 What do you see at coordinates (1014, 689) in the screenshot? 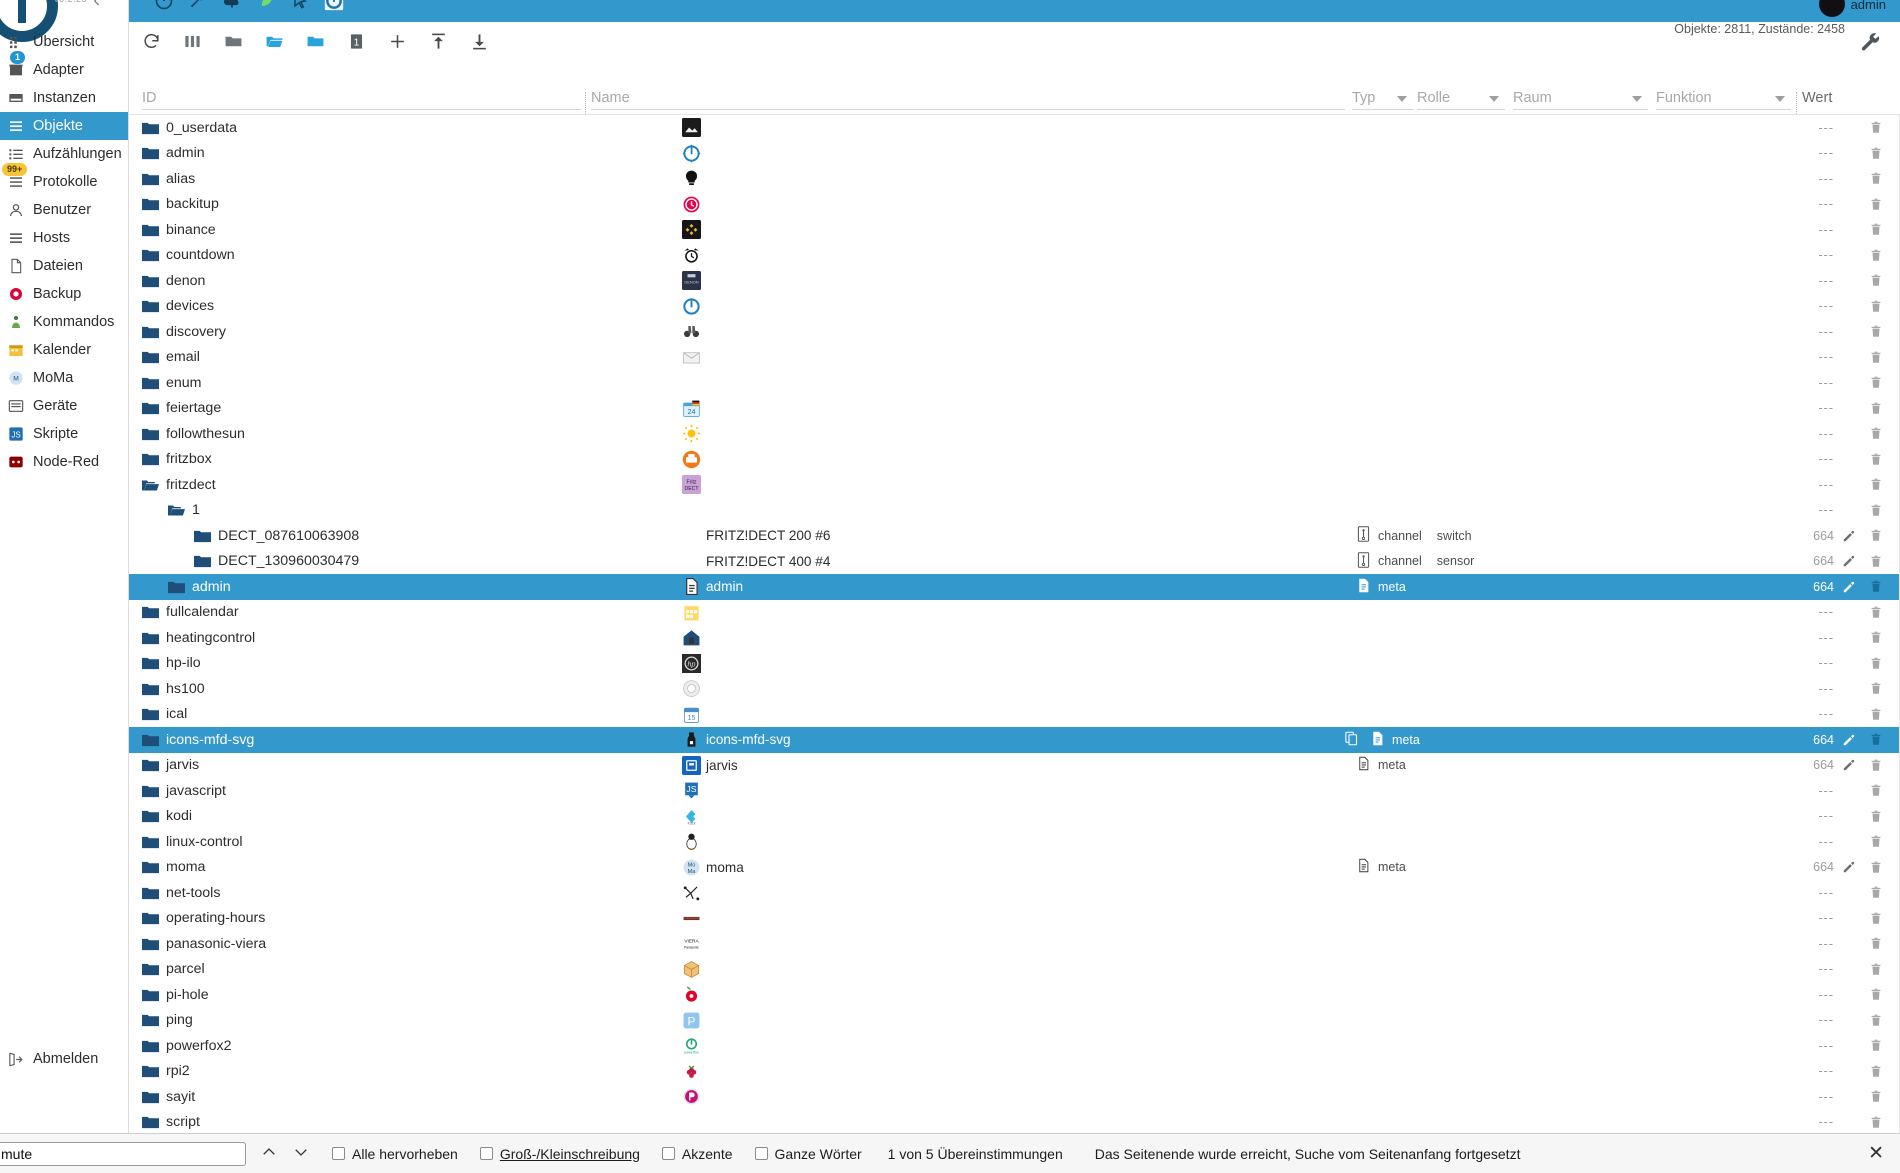
I see `table-row: hs100 ---` at bounding box center [1014, 689].